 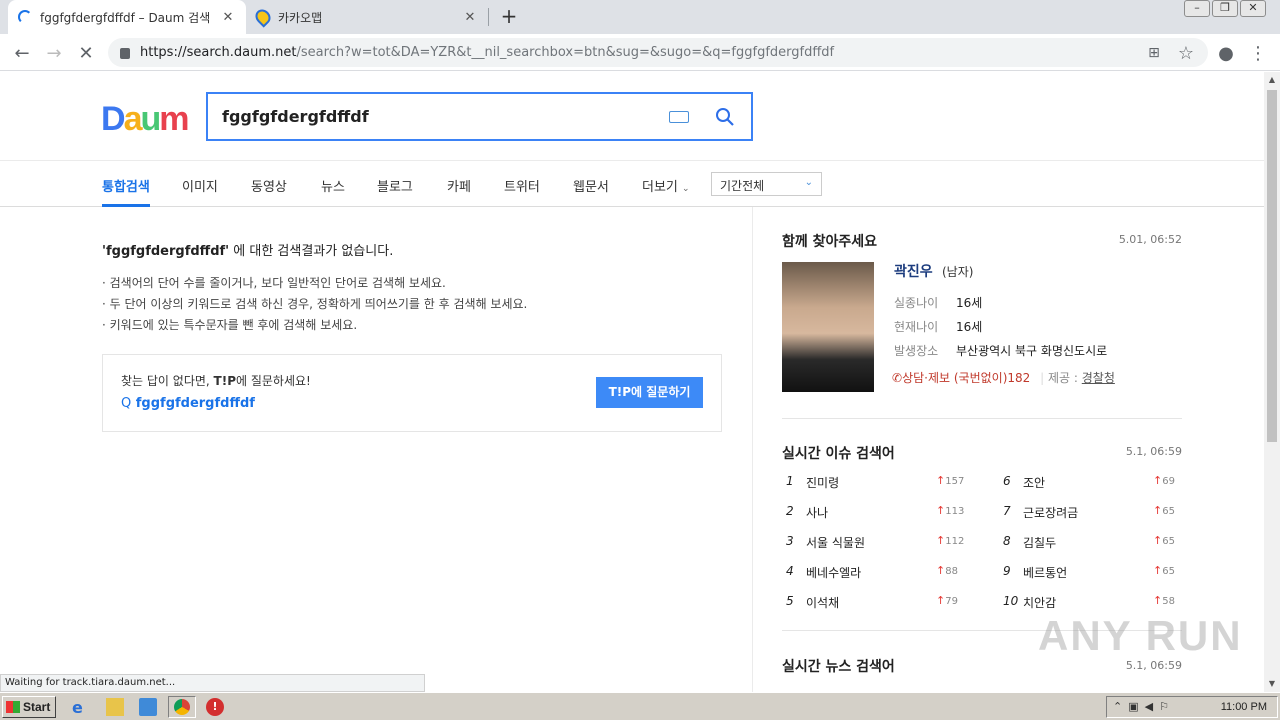 What do you see at coordinates (1092, 543) in the screenshot?
I see `list-item: 8 김칠두 ↑65` at bounding box center [1092, 543].